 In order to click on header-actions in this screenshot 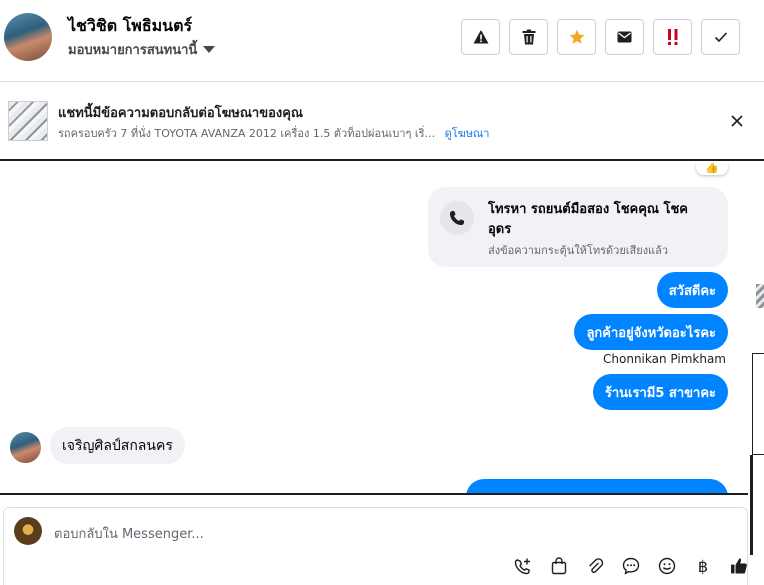, I will do `click(600, 37)`.